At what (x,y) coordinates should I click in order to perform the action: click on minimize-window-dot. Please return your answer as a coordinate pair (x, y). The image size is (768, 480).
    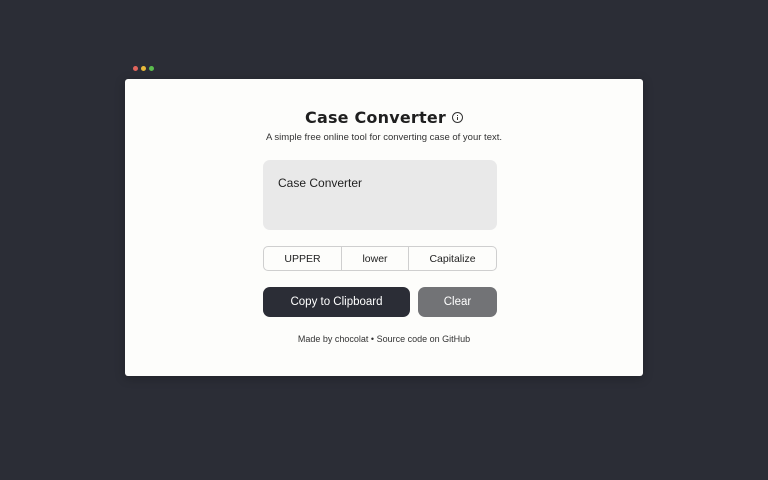
    Looking at the image, I should click on (143, 68).